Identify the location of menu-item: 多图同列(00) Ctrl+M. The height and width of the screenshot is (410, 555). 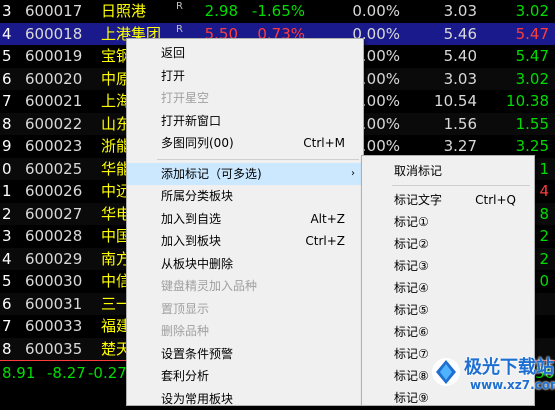
(245, 143).